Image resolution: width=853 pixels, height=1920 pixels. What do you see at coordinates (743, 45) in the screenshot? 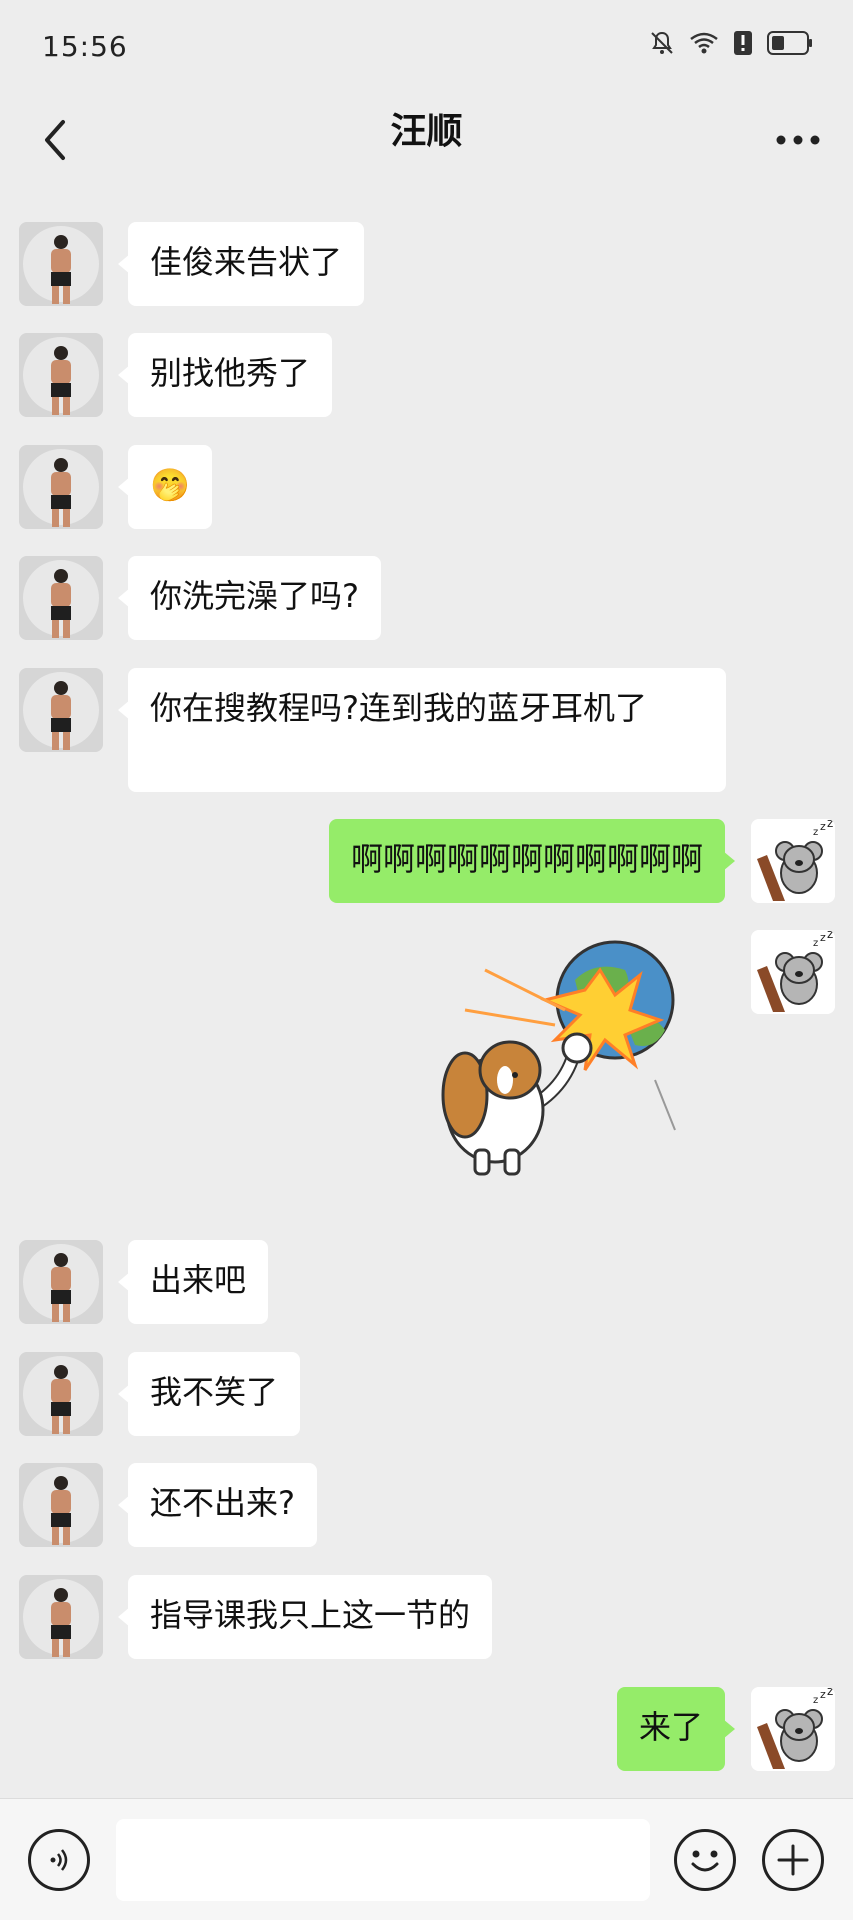
I see `alert-icon` at bounding box center [743, 45].